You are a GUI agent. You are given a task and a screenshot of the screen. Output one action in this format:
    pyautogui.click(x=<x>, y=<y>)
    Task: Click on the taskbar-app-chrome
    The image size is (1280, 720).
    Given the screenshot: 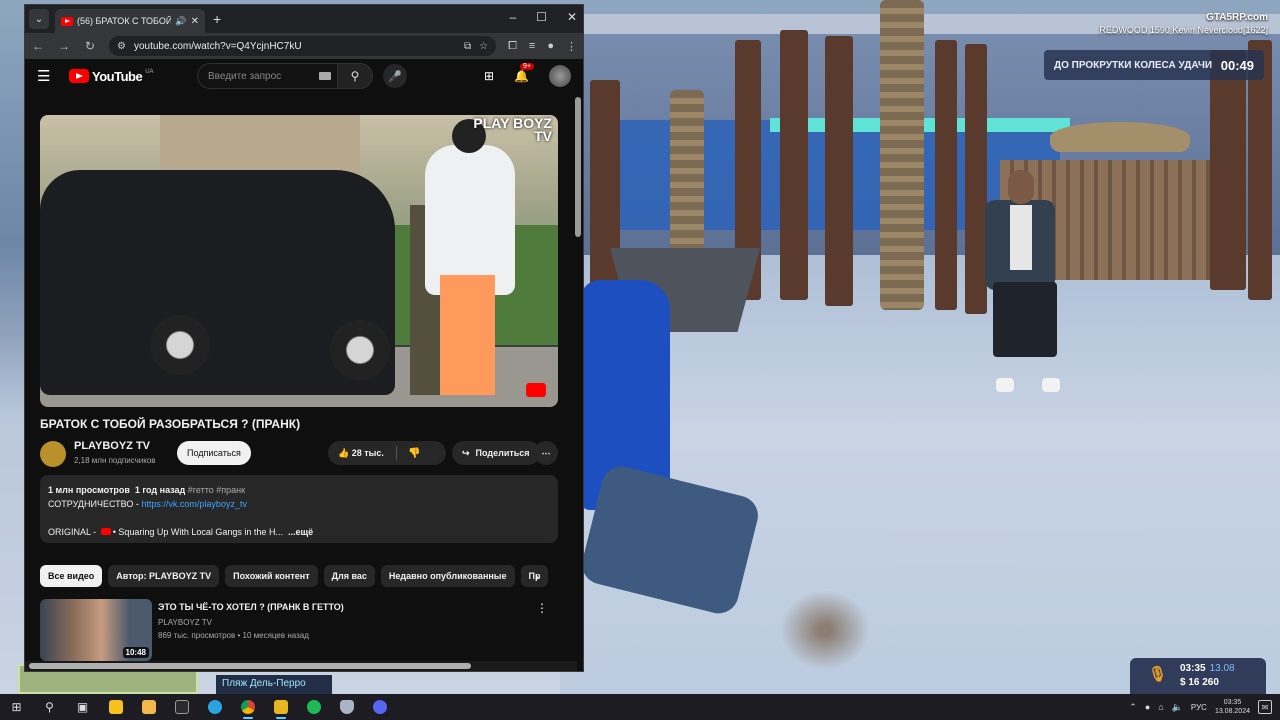 What is the action you would take?
    pyautogui.click(x=247, y=707)
    